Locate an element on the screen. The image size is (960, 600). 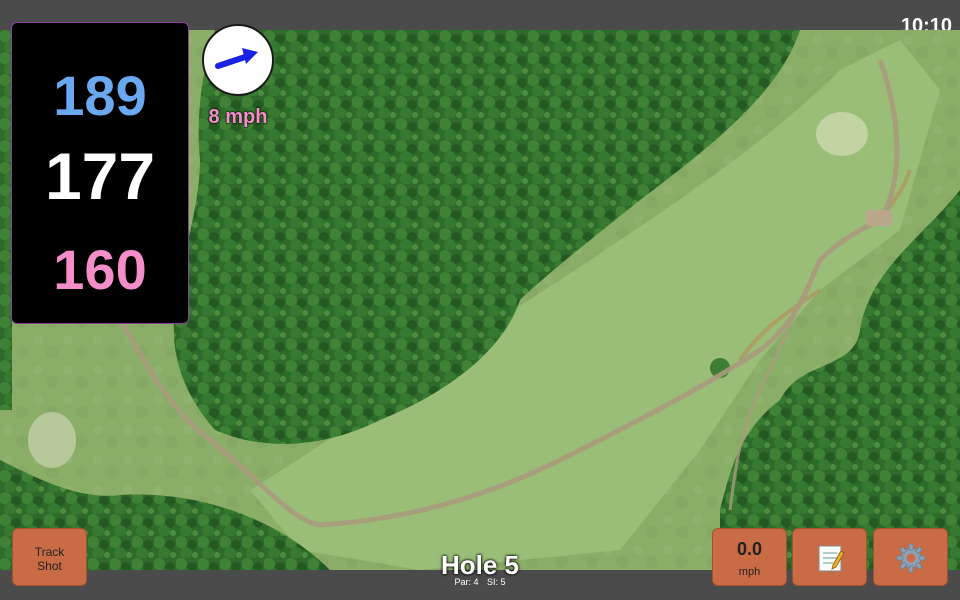
distance-panel: 189 177 160 is located at coordinates (100, 173).